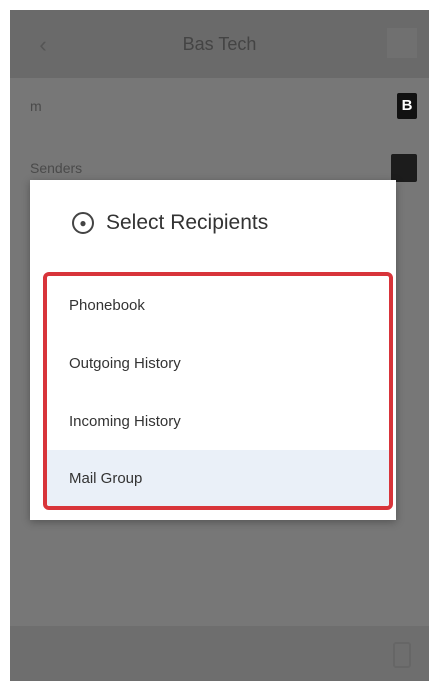 The width and height of the screenshot is (439, 687). Describe the element at coordinates (125, 363) in the screenshot. I see `option-label: Outgoing History` at that location.